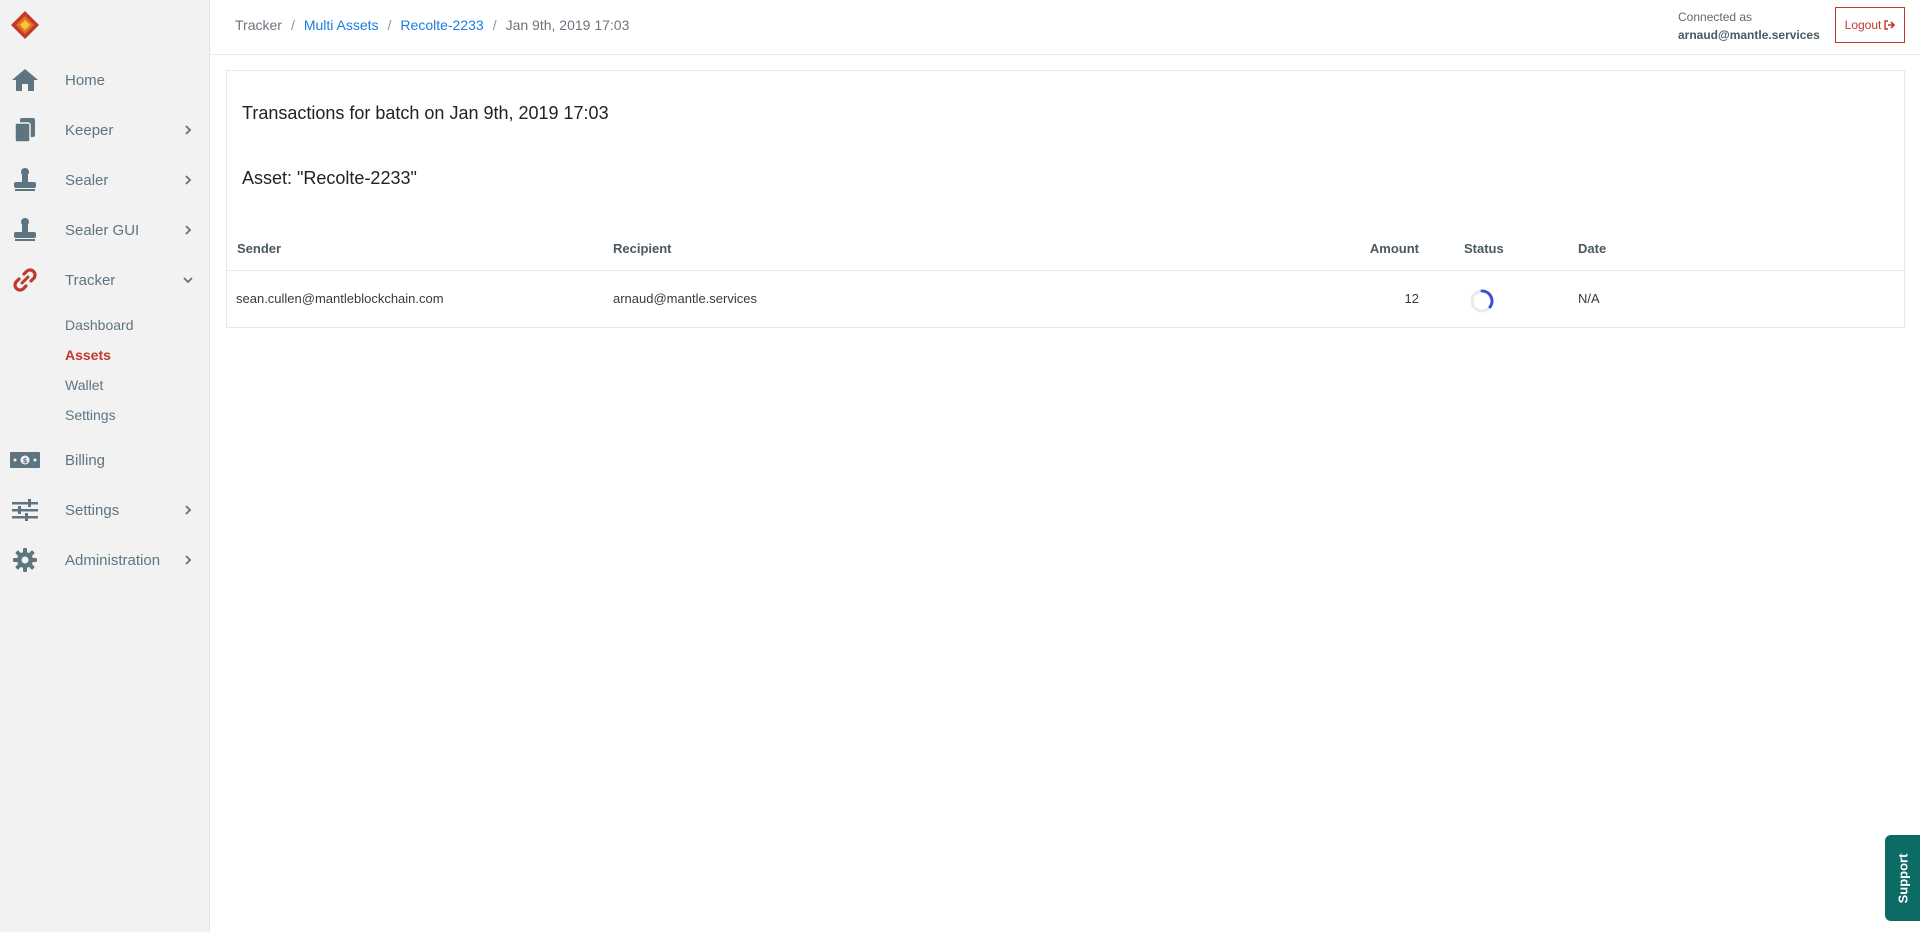  What do you see at coordinates (259, 248) in the screenshot?
I see `column-header-sender: Sender` at bounding box center [259, 248].